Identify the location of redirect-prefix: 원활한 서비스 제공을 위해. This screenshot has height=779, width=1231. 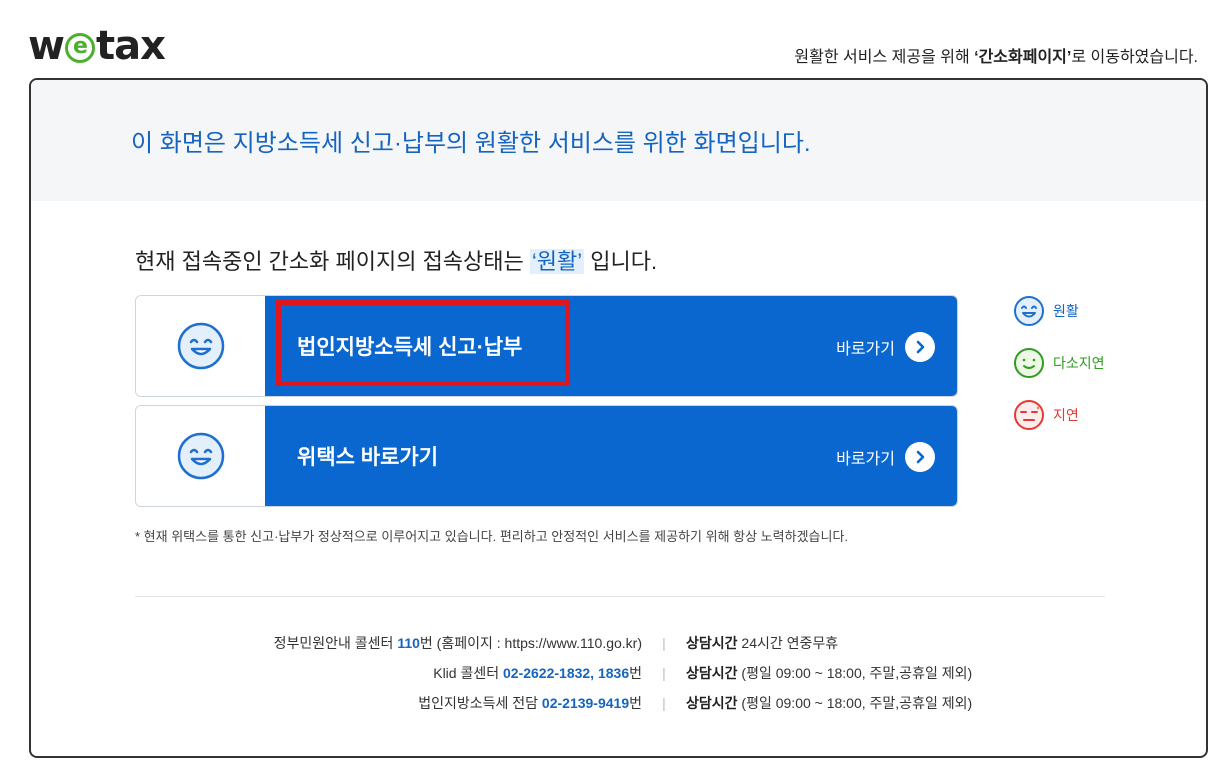
(884, 57).